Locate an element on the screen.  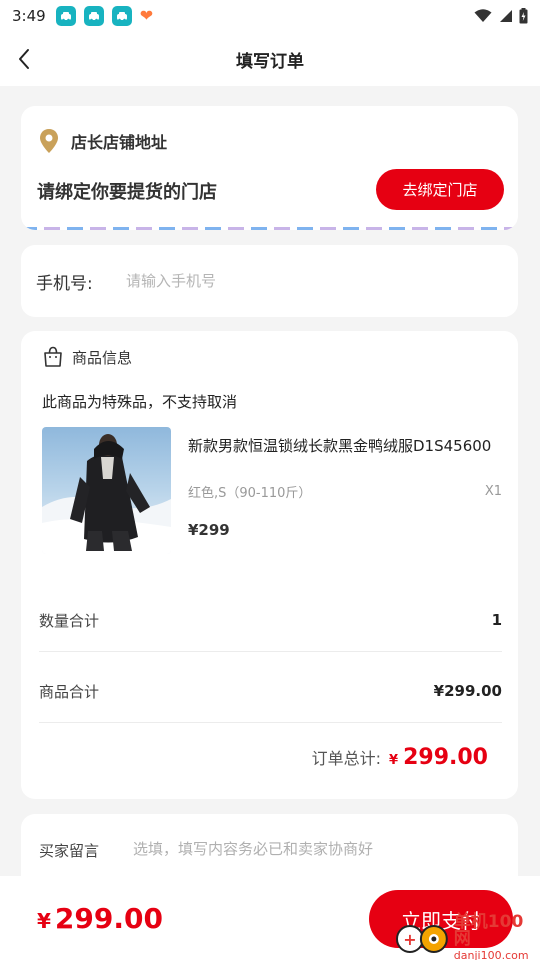
quantity-total-value: 1 is located at coordinates (496, 620).